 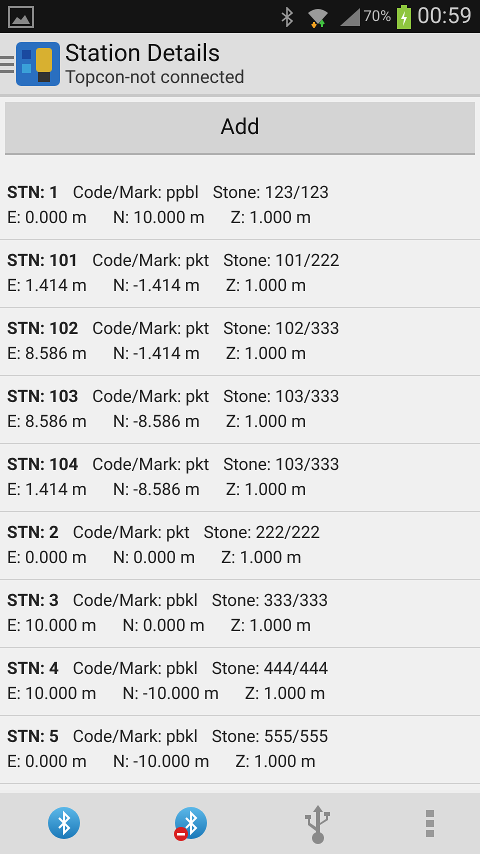 I want to click on stone-value: Stone: 444/444, so click(x=270, y=669).